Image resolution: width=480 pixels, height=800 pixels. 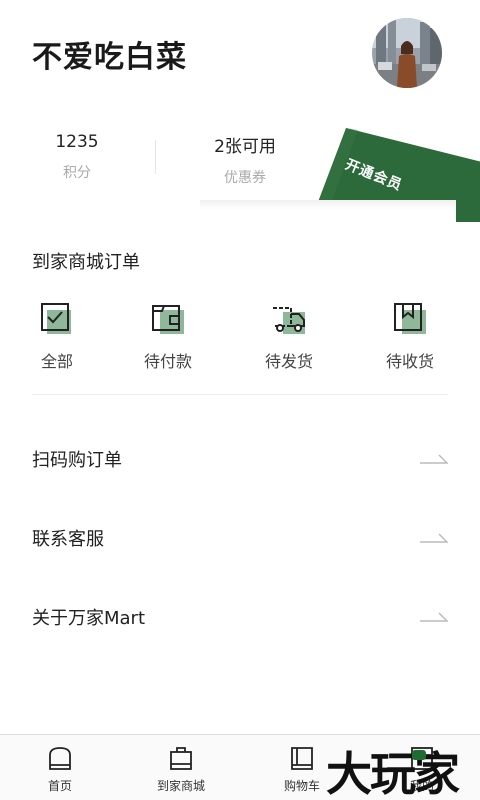 What do you see at coordinates (86, 262) in the screenshot?
I see `orders-title: 到家商城订单` at bounding box center [86, 262].